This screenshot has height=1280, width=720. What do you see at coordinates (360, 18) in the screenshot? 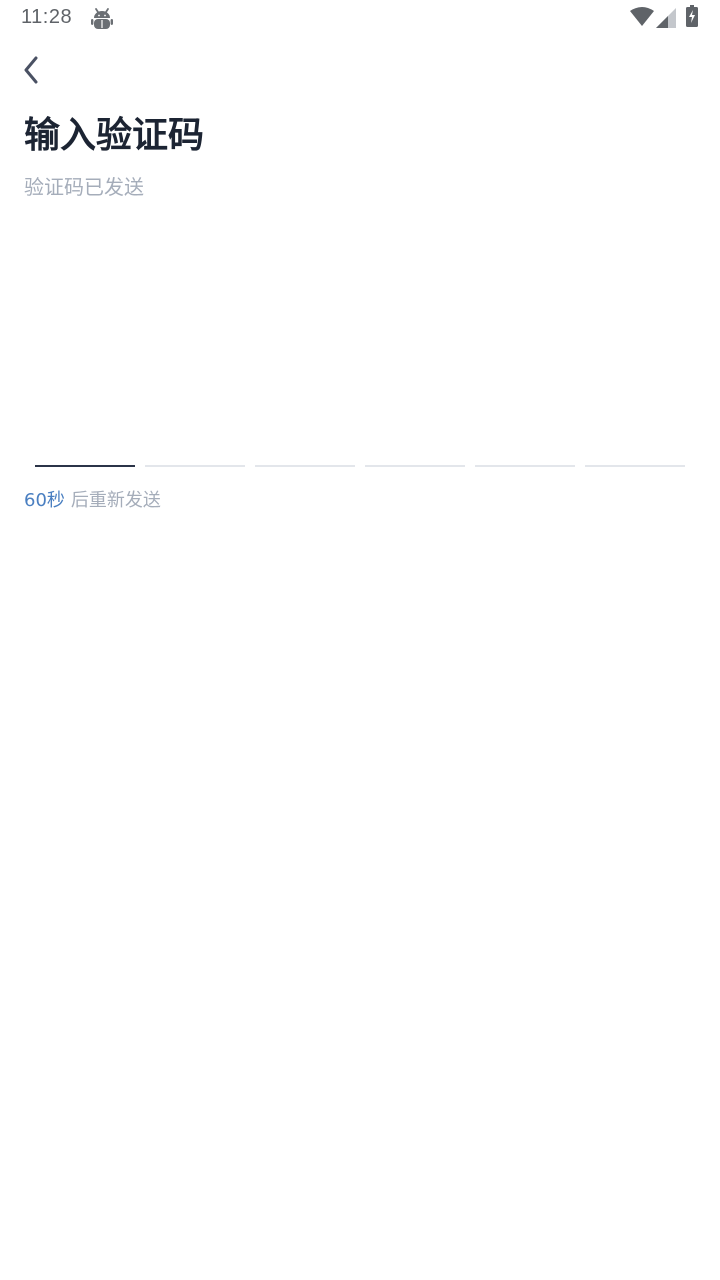
I see `status-bar: 11:28` at bounding box center [360, 18].